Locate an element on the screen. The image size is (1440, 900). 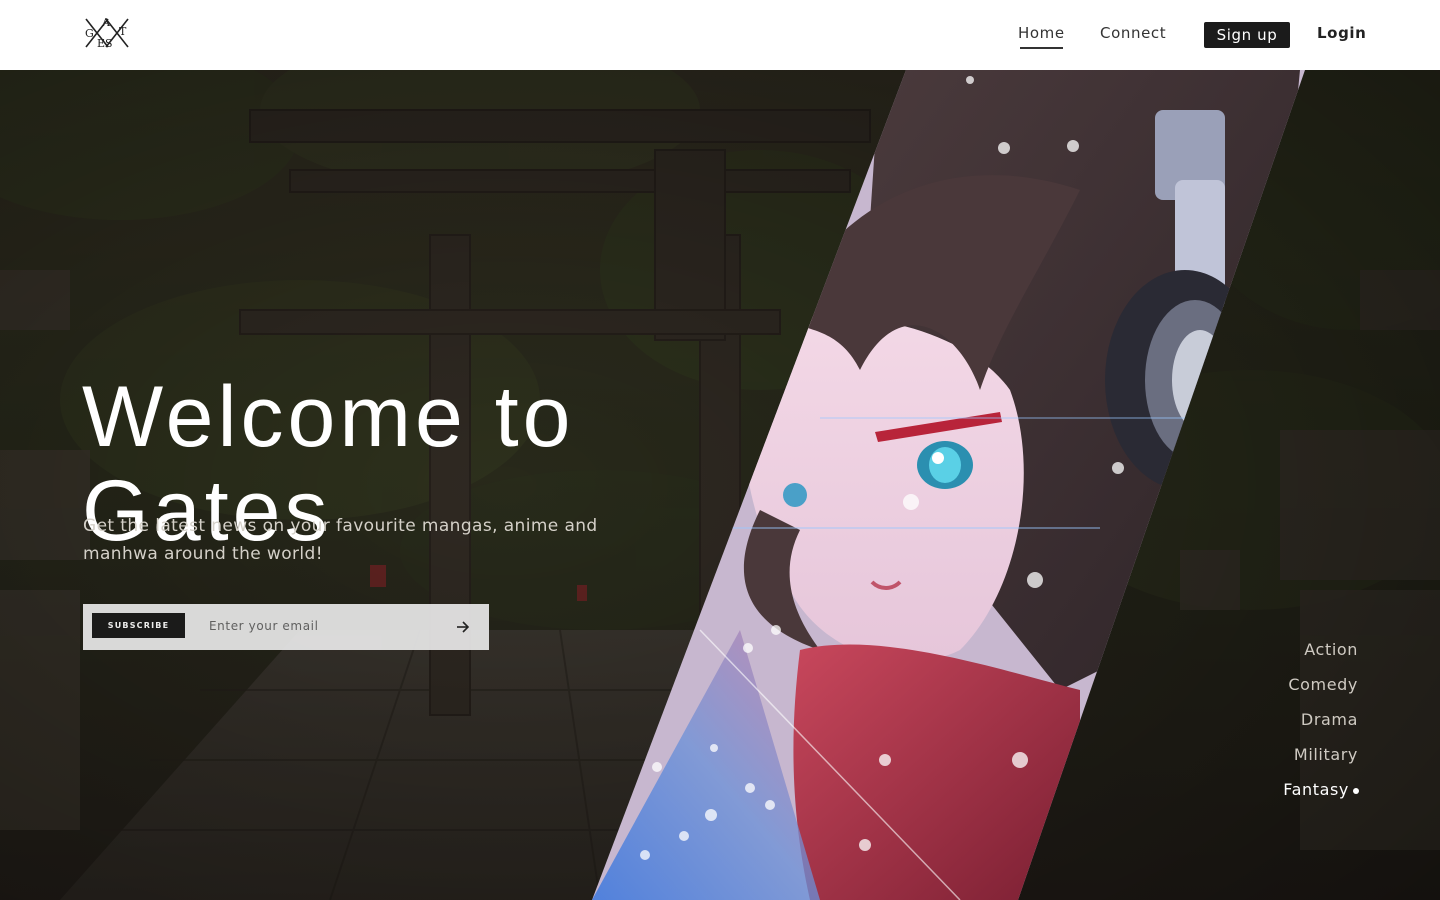
genre-drama: Drama is located at coordinates (1258, 725).